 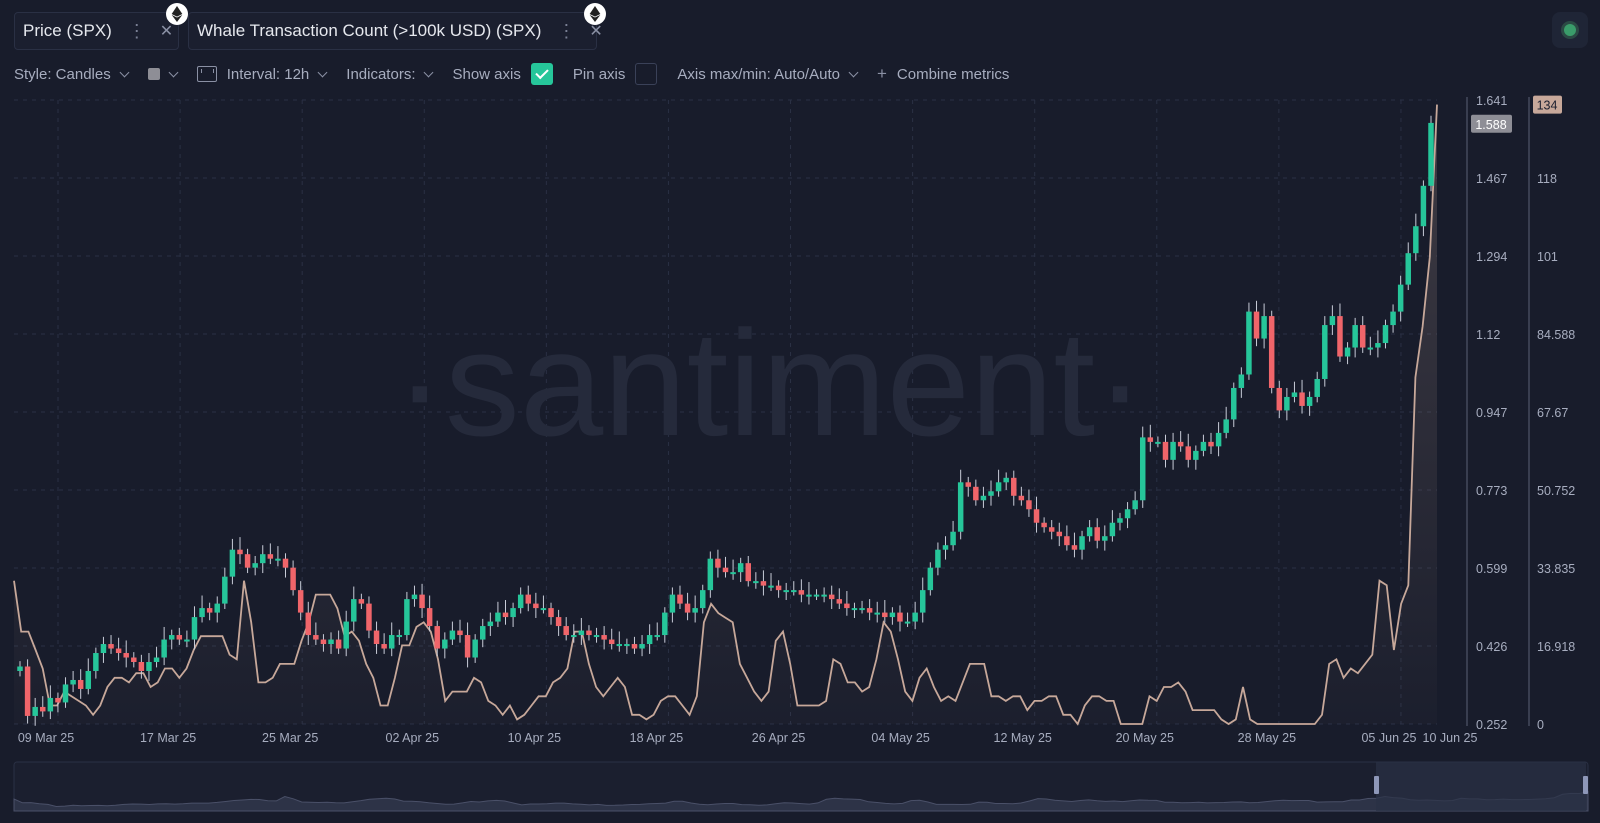 What do you see at coordinates (1491, 179) in the screenshot?
I see `left-axis-tick-label: 1.467` at bounding box center [1491, 179].